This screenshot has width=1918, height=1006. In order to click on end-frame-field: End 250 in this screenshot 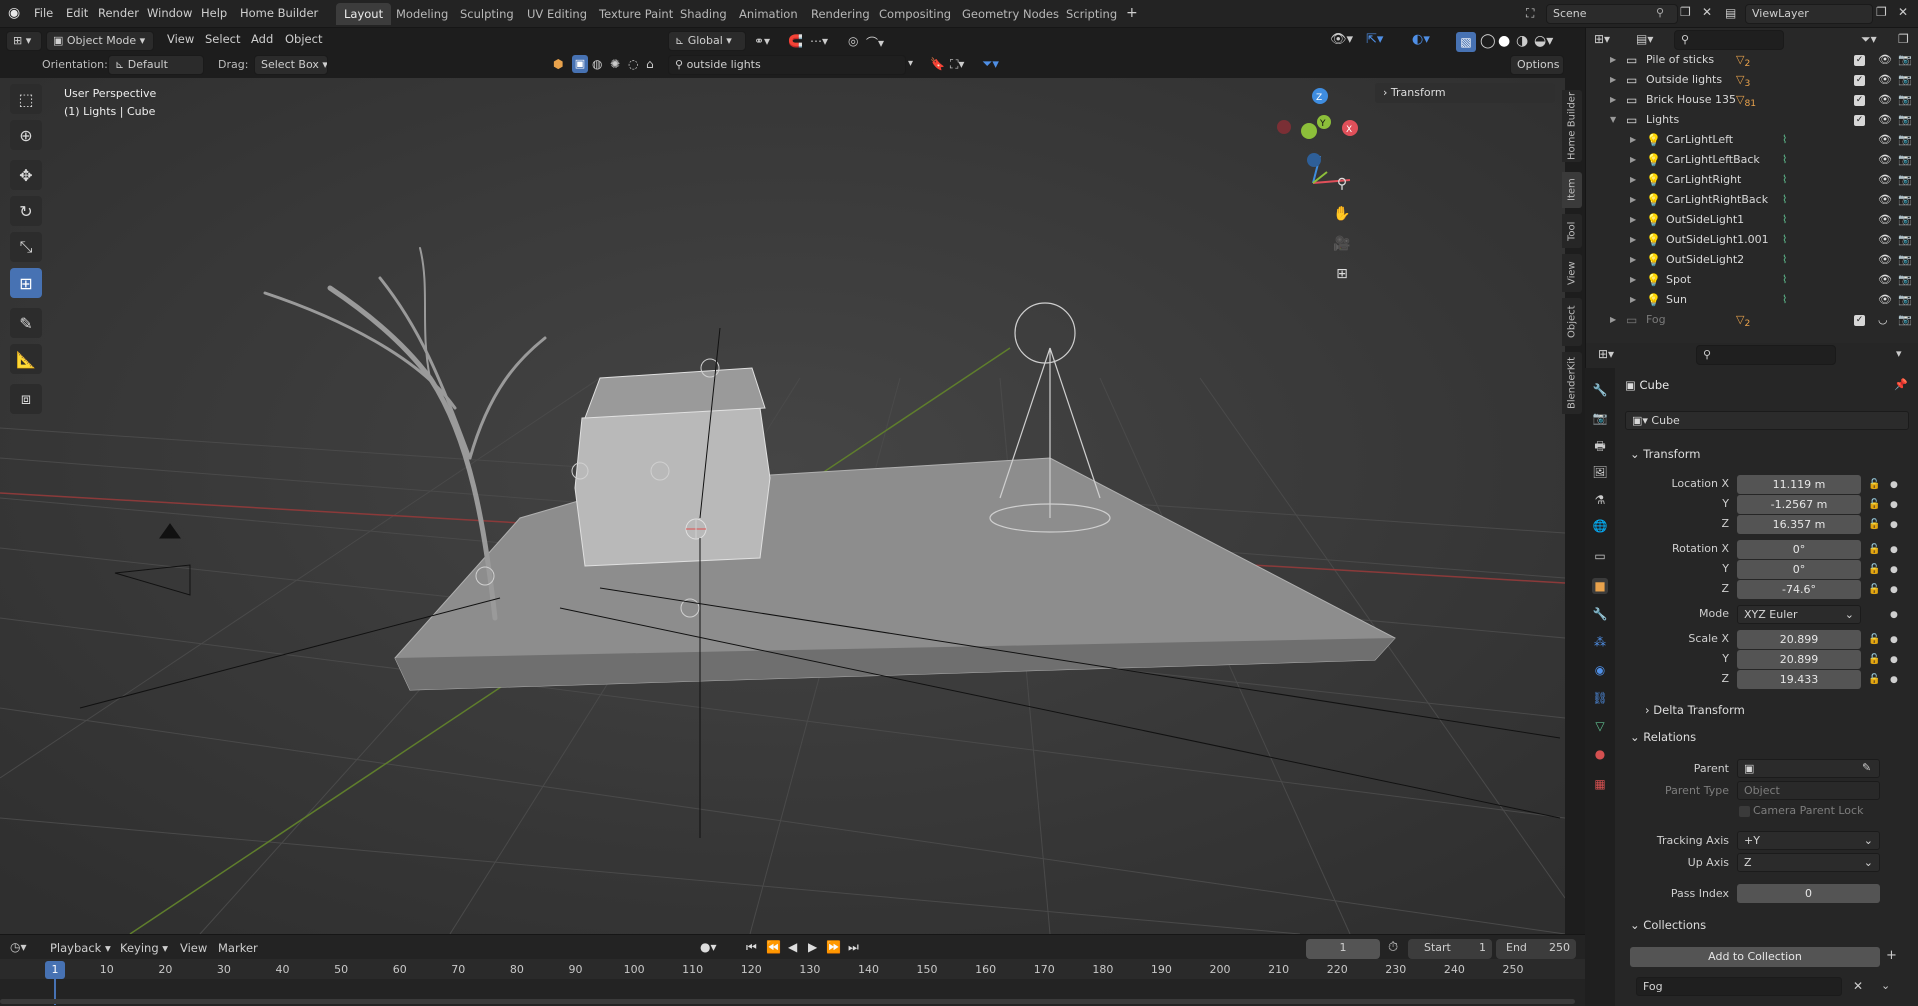, I will do `click(1536, 949)`.